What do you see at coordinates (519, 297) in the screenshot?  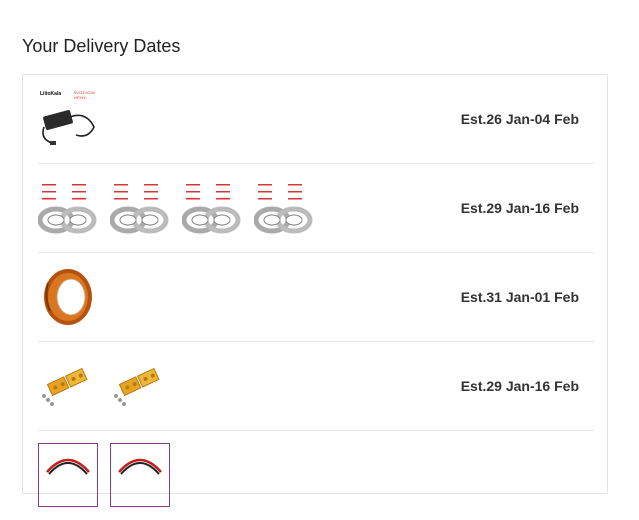 I see `estimated-delivery-date: Est.31 Jan-01 Feb` at bounding box center [519, 297].